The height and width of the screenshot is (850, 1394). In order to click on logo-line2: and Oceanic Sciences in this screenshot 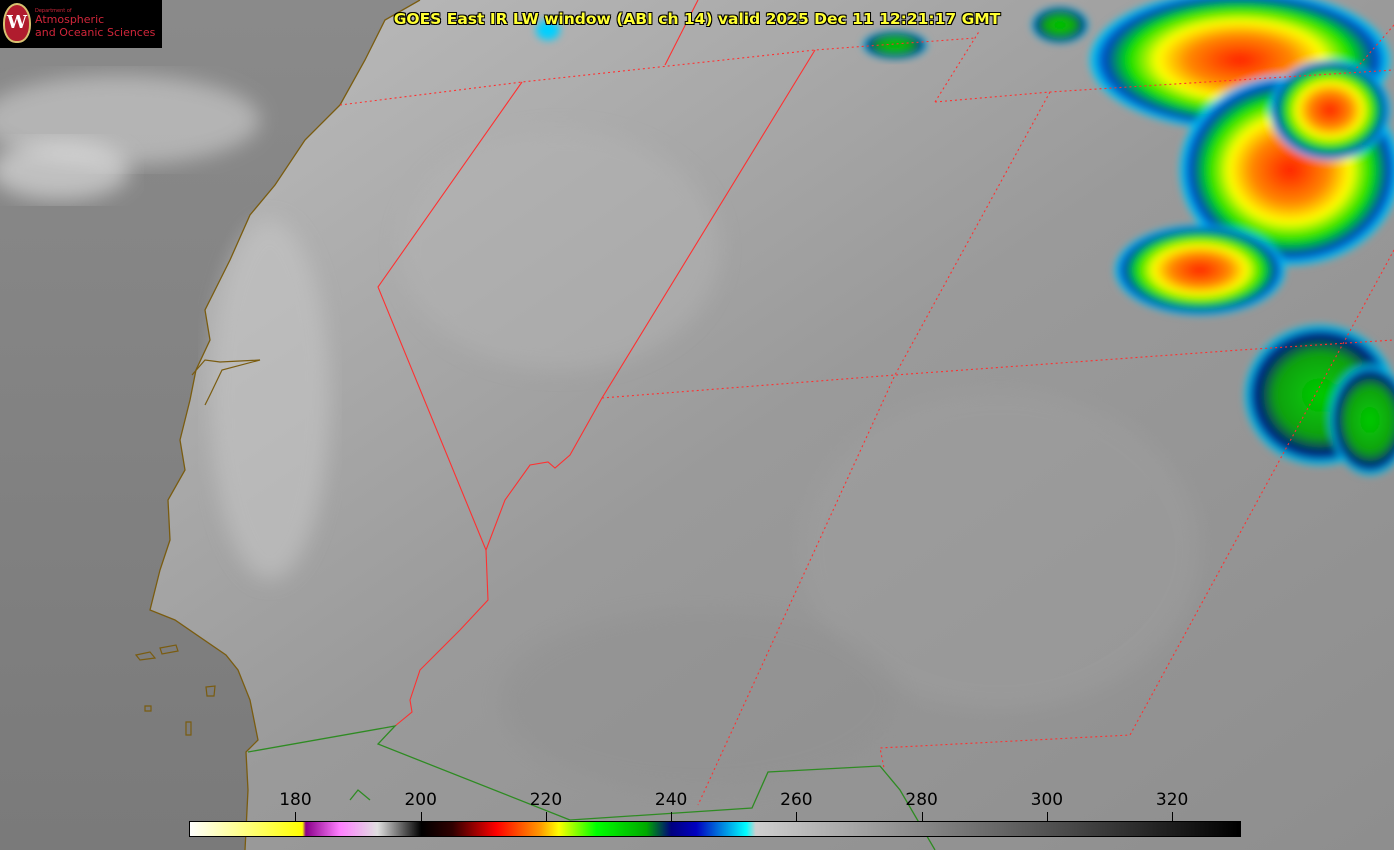, I will do `click(95, 32)`.